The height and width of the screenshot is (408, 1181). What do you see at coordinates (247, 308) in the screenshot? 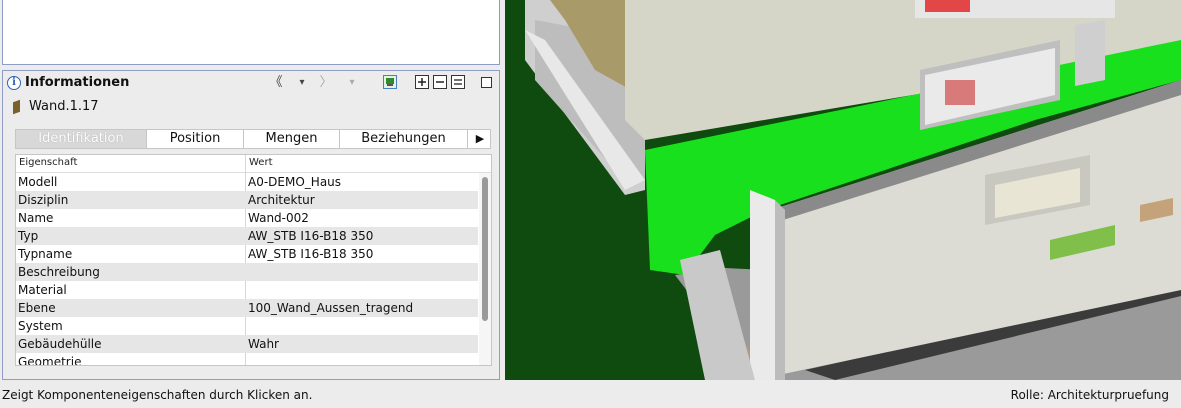
I see `table-row: Ebene 100_Wand_Aussen_tragend` at bounding box center [247, 308].